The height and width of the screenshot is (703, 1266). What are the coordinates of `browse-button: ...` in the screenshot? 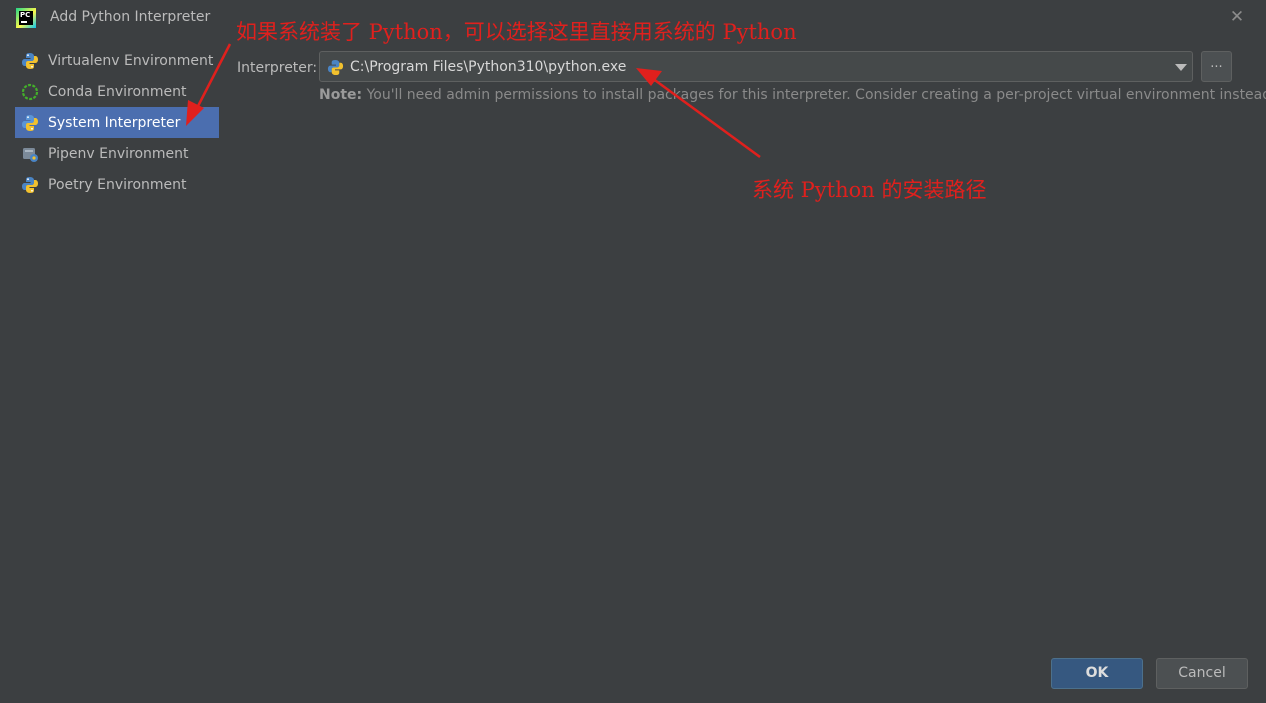 It's located at (1216, 66).